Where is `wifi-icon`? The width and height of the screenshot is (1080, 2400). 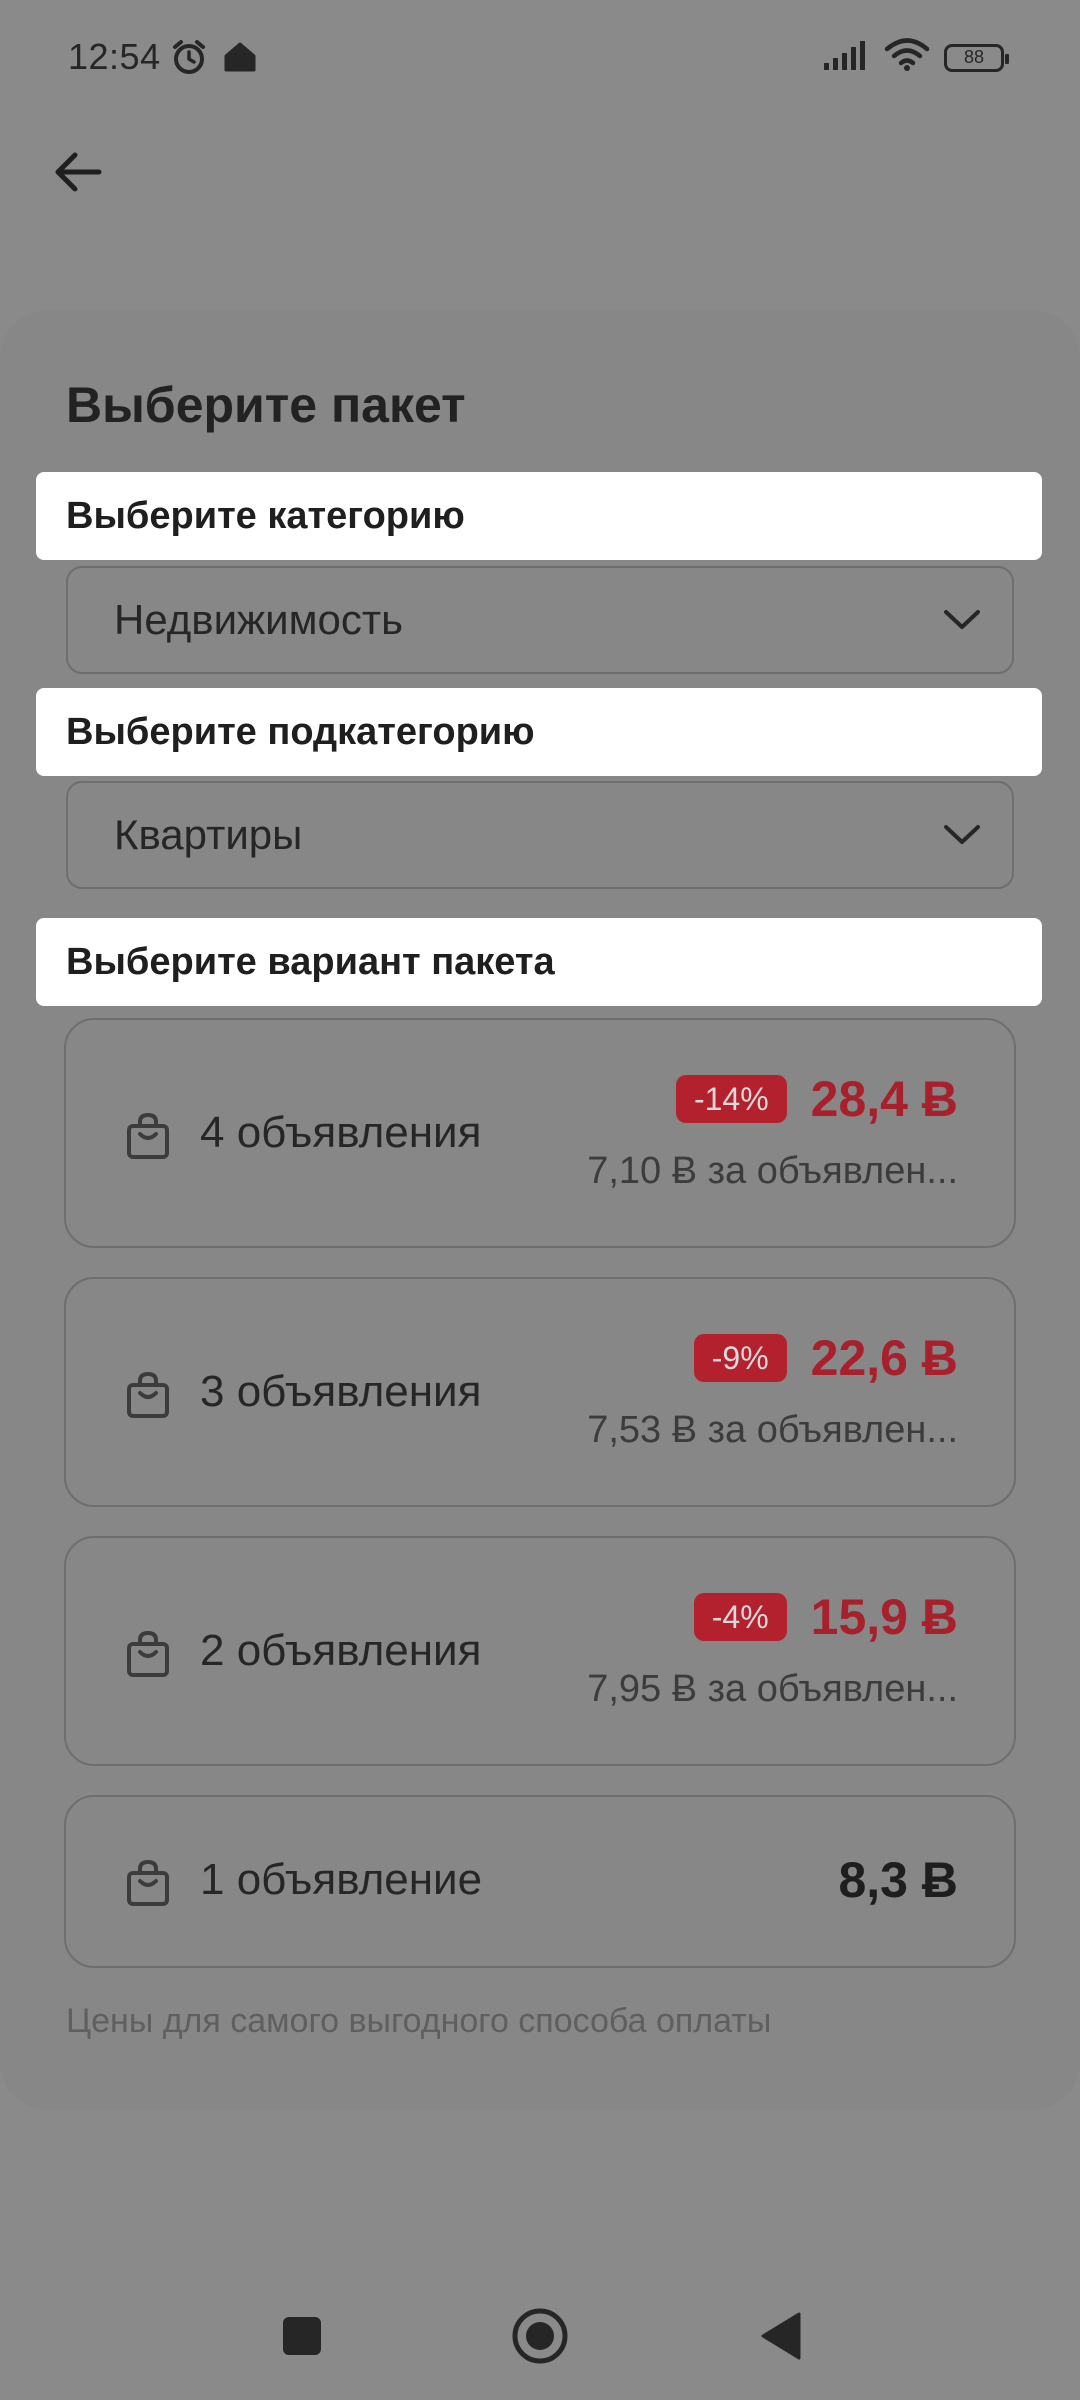 wifi-icon is located at coordinates (907, 57).